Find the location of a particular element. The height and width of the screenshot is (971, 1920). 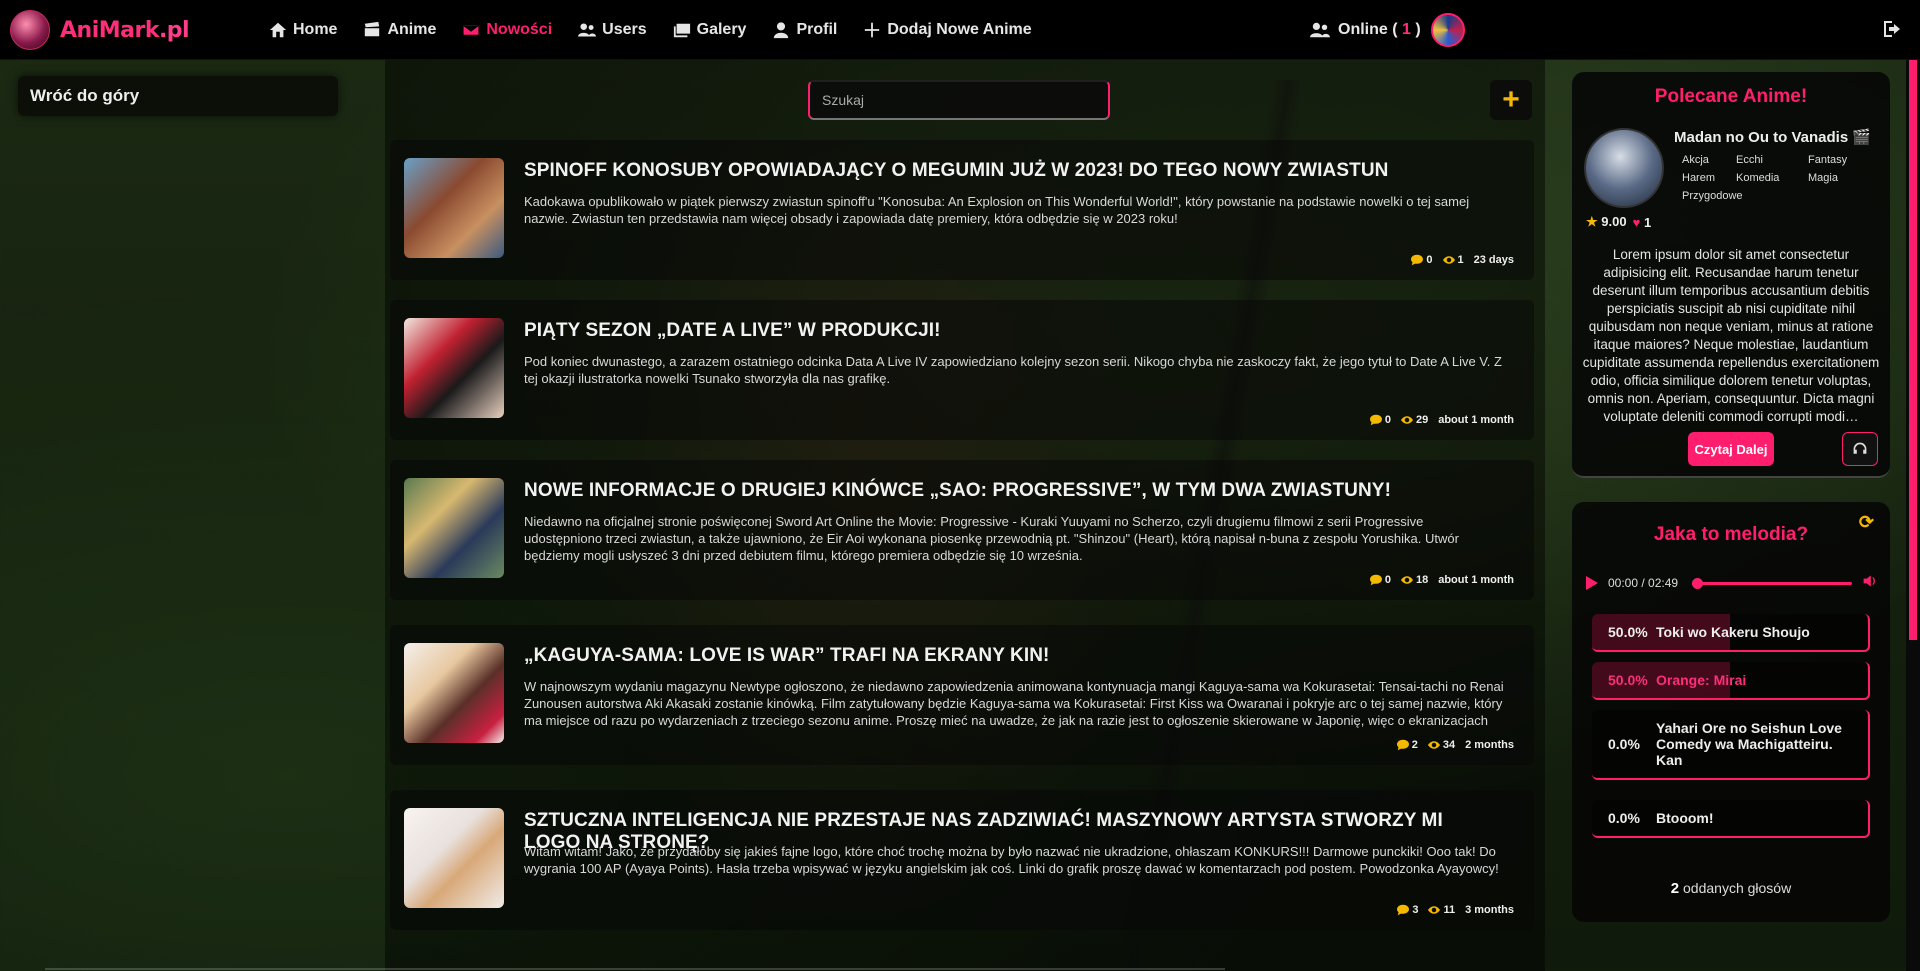

quiz-option: 0.0% Btooom! is located at coordinates (1731, 819).